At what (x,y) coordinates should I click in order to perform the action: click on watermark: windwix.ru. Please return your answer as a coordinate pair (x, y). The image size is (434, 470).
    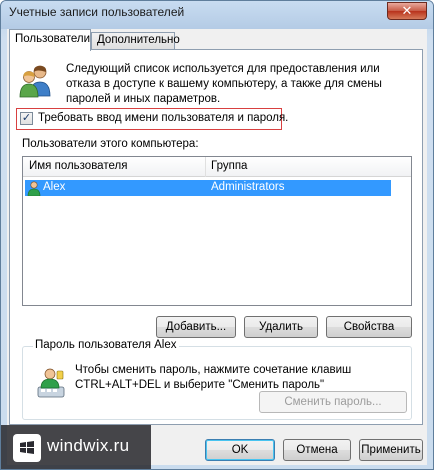
    Looking at the image, I should click on (76, 447).